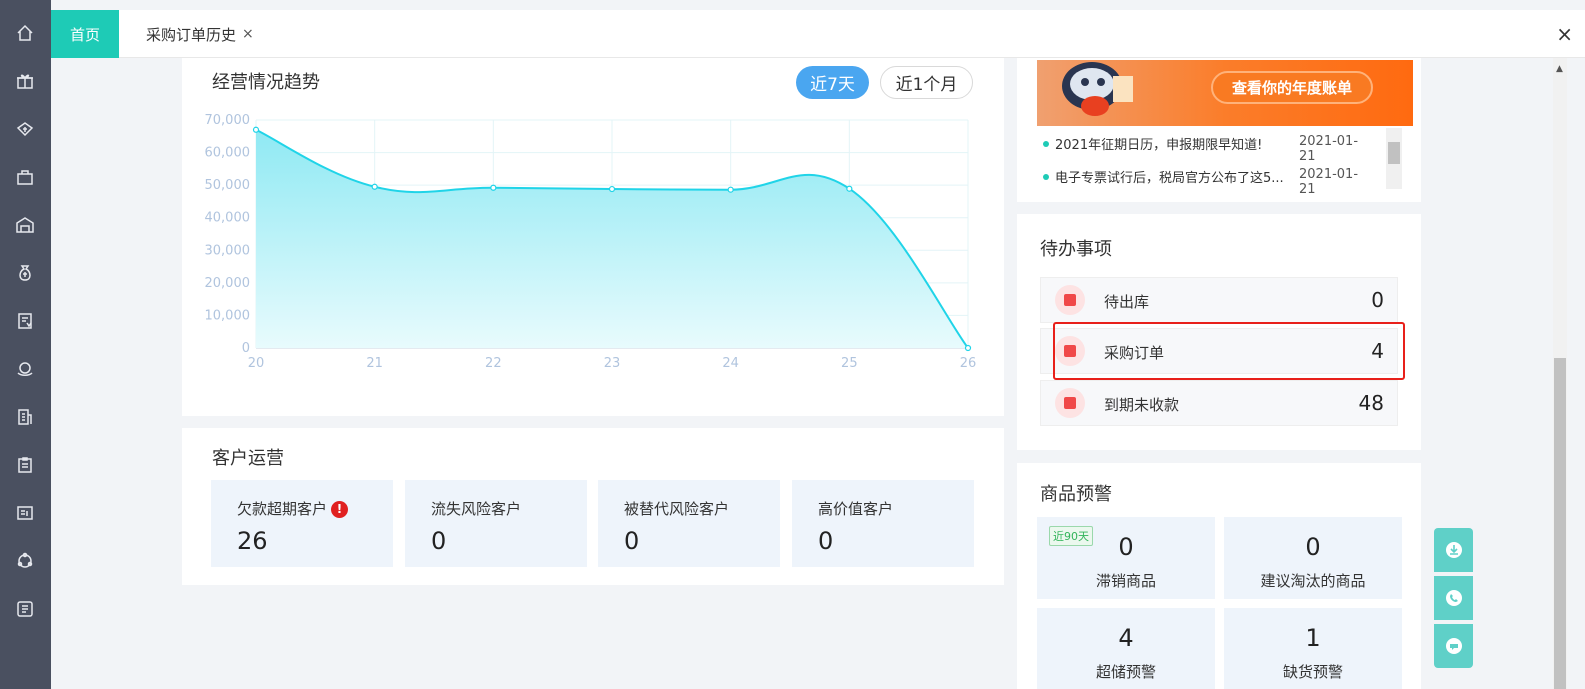 This screenshot has width=1585, height=689. What do you see at coordinates (25, 344) in the screenshot?
I see `sidebar` at bounding box center [25, 344].